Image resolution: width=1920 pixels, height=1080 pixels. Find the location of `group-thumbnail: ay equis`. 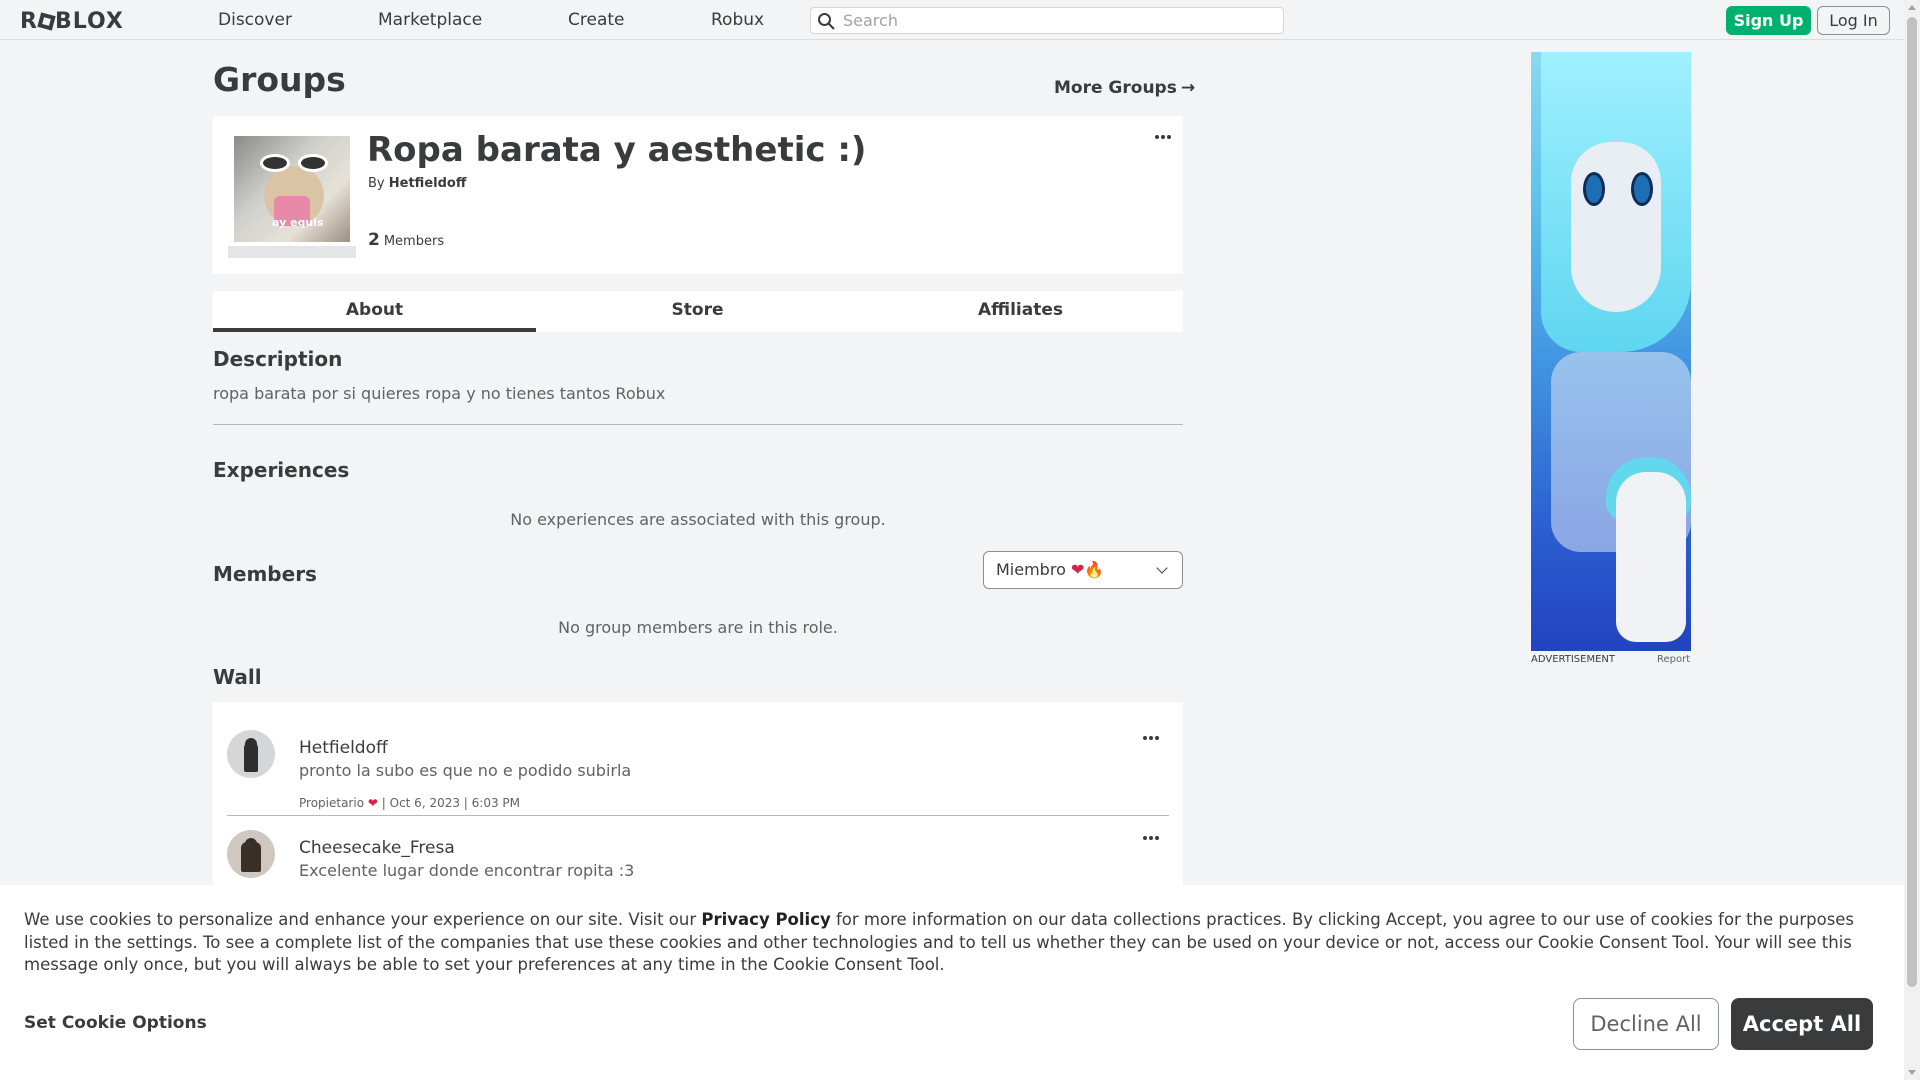

group-thumbnail: ay equis is located at coordinates (292, 189).